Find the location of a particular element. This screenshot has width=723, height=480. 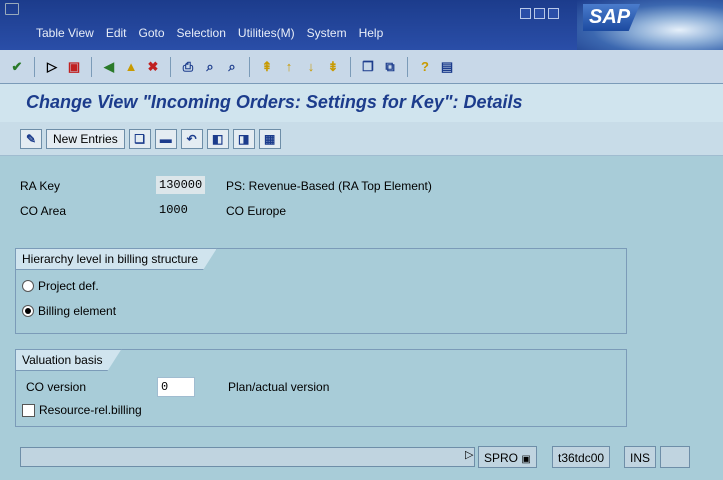

radio-label: Project def. is located at coordinates (68, 286).